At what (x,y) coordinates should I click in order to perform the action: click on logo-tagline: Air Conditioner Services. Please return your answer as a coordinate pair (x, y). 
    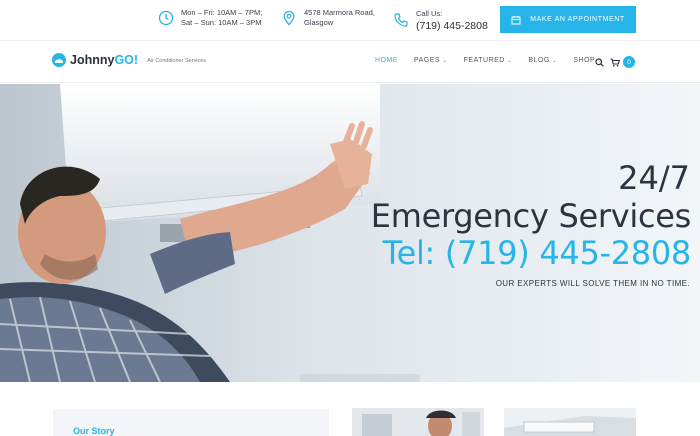
    Looking at the image, I should click on (177, 61).